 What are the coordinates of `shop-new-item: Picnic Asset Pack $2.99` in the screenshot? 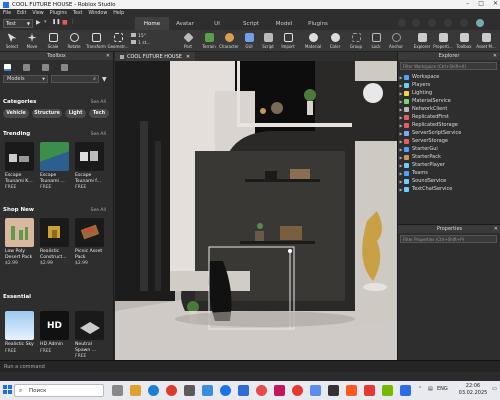 It's located at (90, 242).